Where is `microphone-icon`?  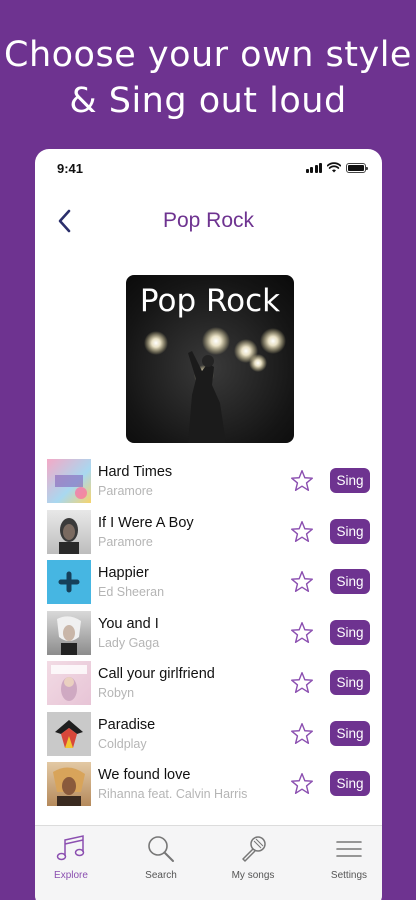 microphone-icon is located at coordinates (254, 849).